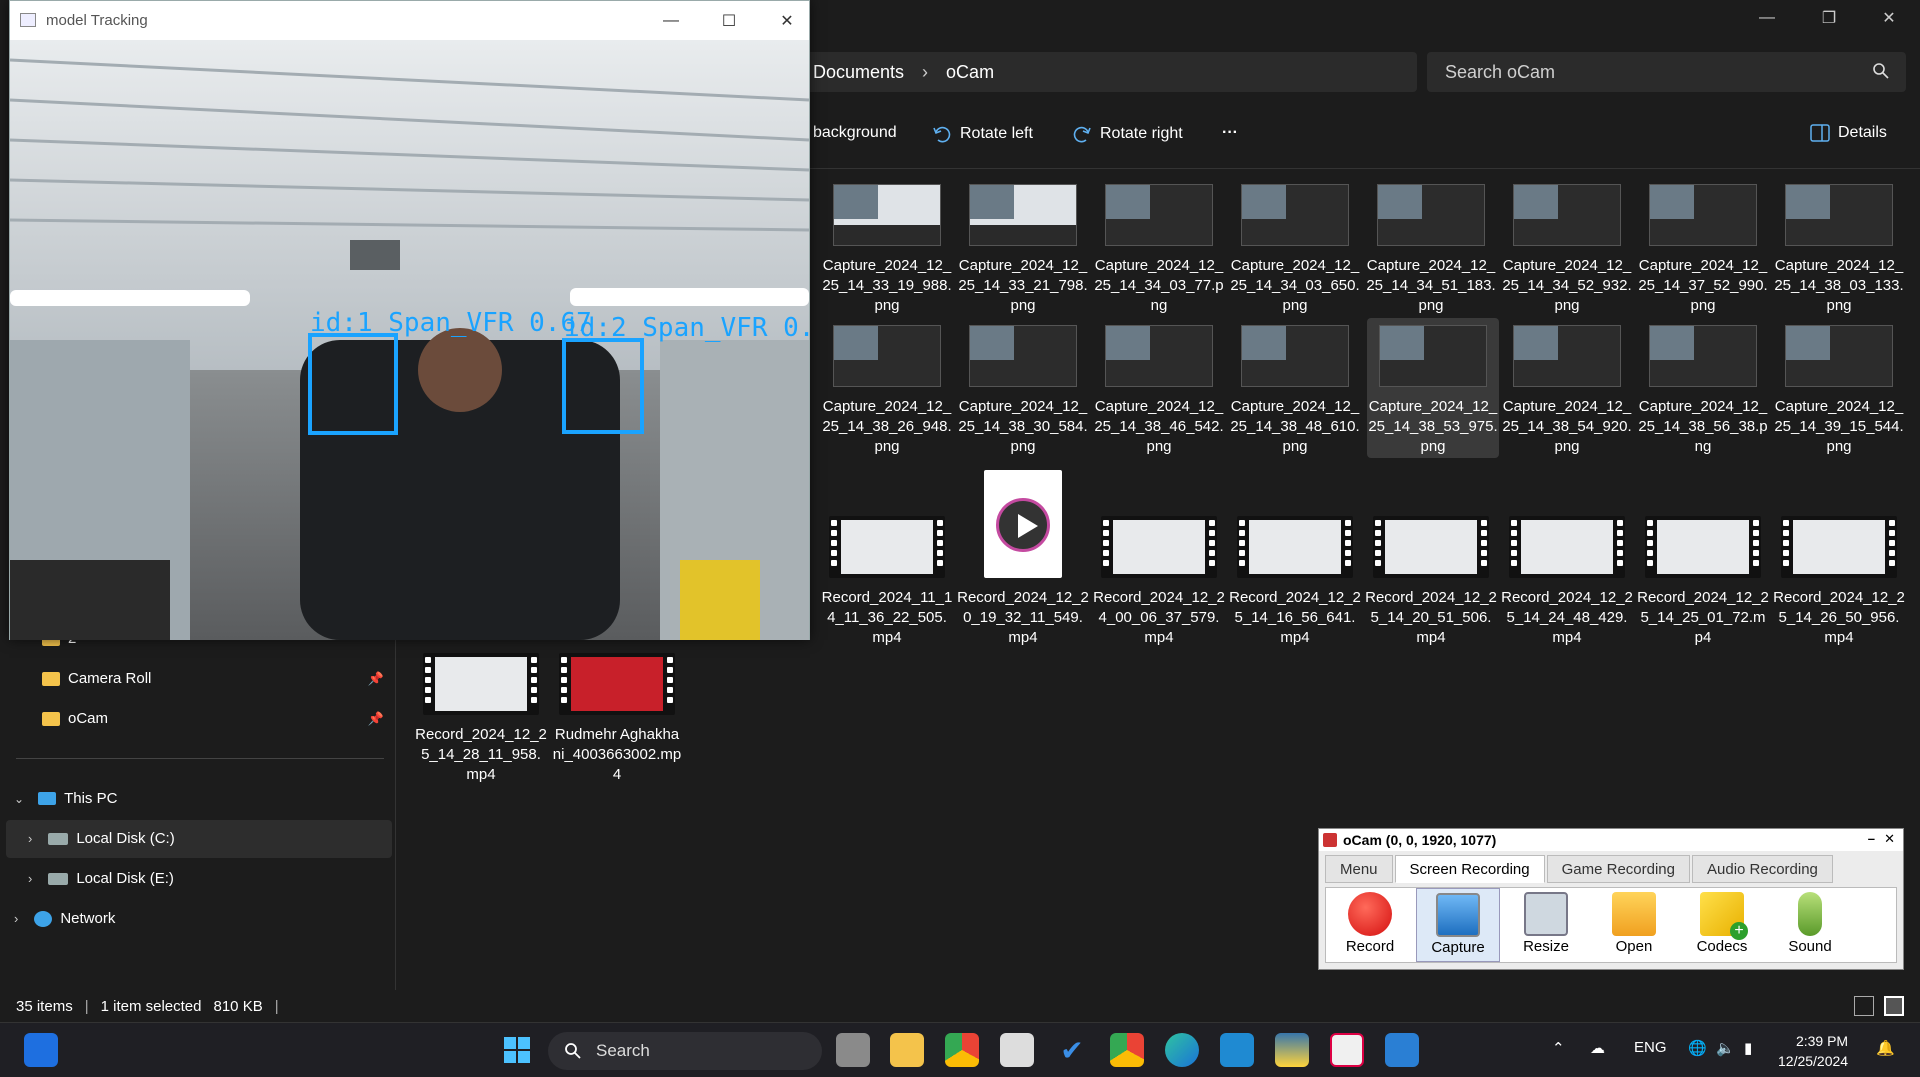 This screenshot has width=1920, height=1077. What do you see at coordinates (1666, 72) in the screenshot?
I see `search-input: Search oCam` at bounding box center [1666, 72].